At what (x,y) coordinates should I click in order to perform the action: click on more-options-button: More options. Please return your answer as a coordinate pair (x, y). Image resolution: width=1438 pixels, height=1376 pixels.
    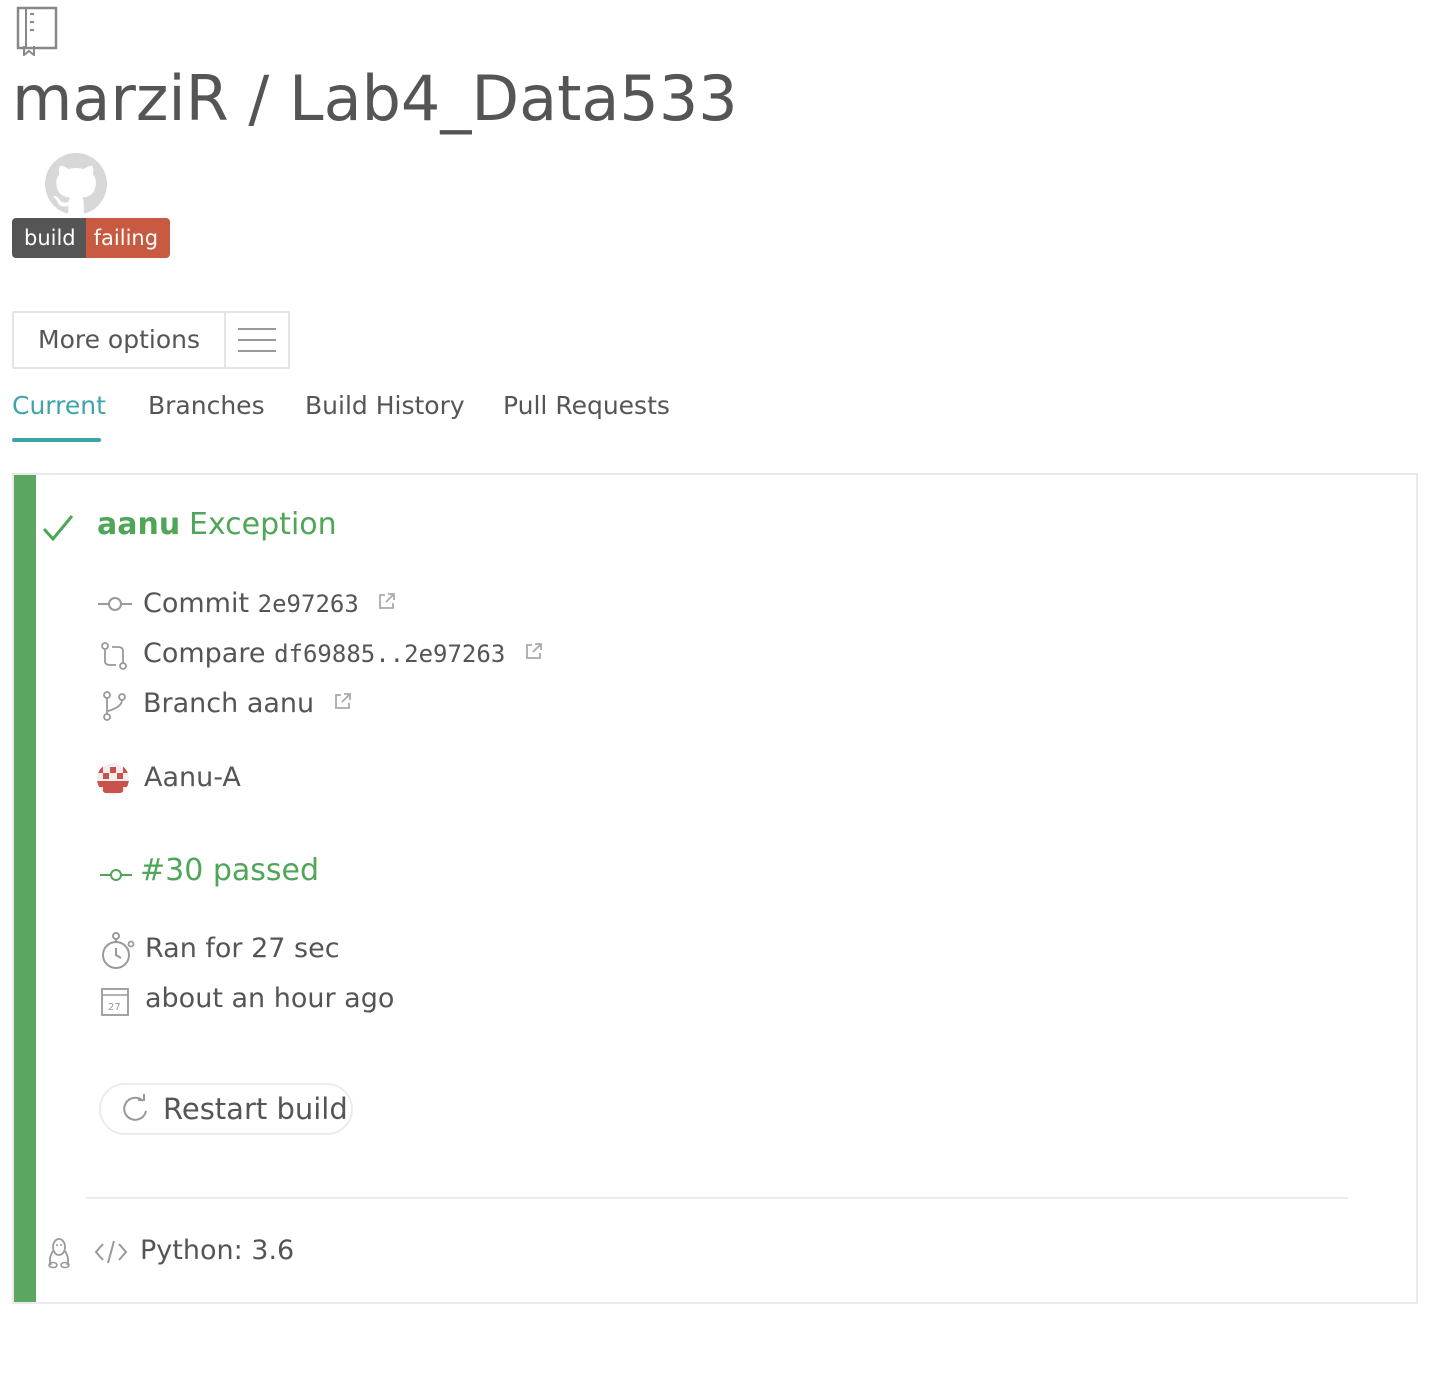
    Looking at the image, I should click on (151, 340).